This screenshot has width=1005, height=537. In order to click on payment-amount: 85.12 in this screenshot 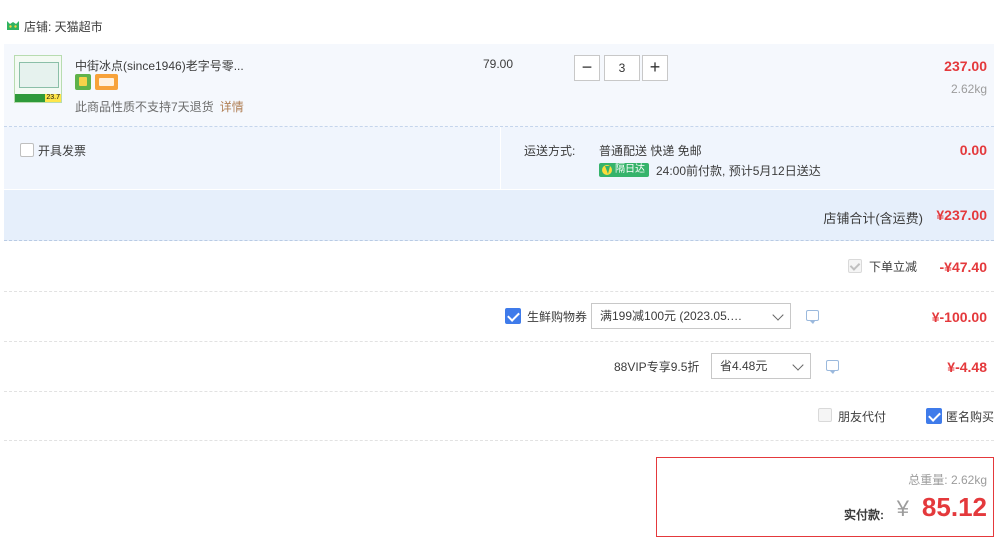, I will do `click(954, 507)`.